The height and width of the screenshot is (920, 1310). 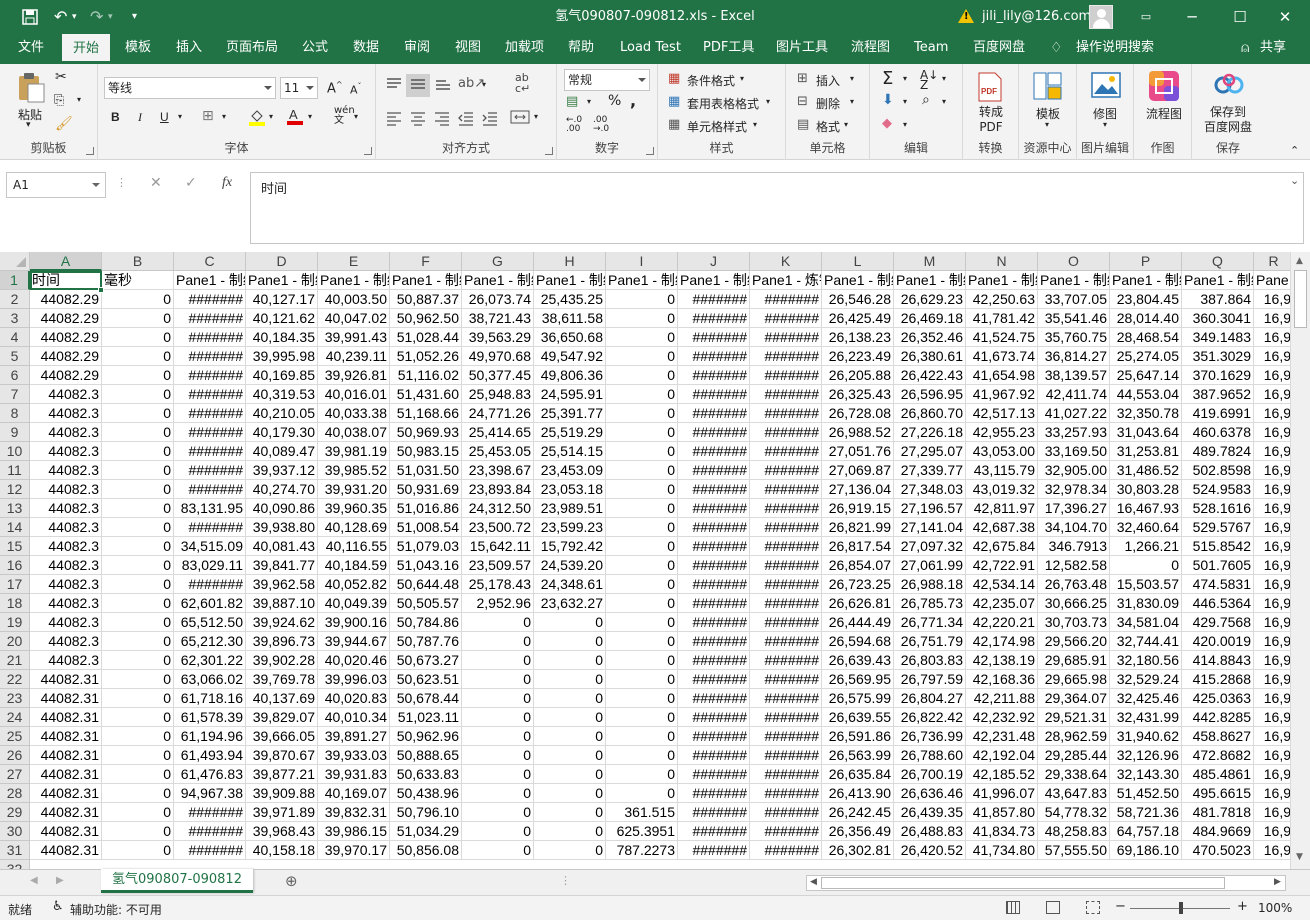 What do you see at coordinates (1002, 299) in the screenshot?
I see `data-cell: 42,250.63` at bounding box center [1002, 299].